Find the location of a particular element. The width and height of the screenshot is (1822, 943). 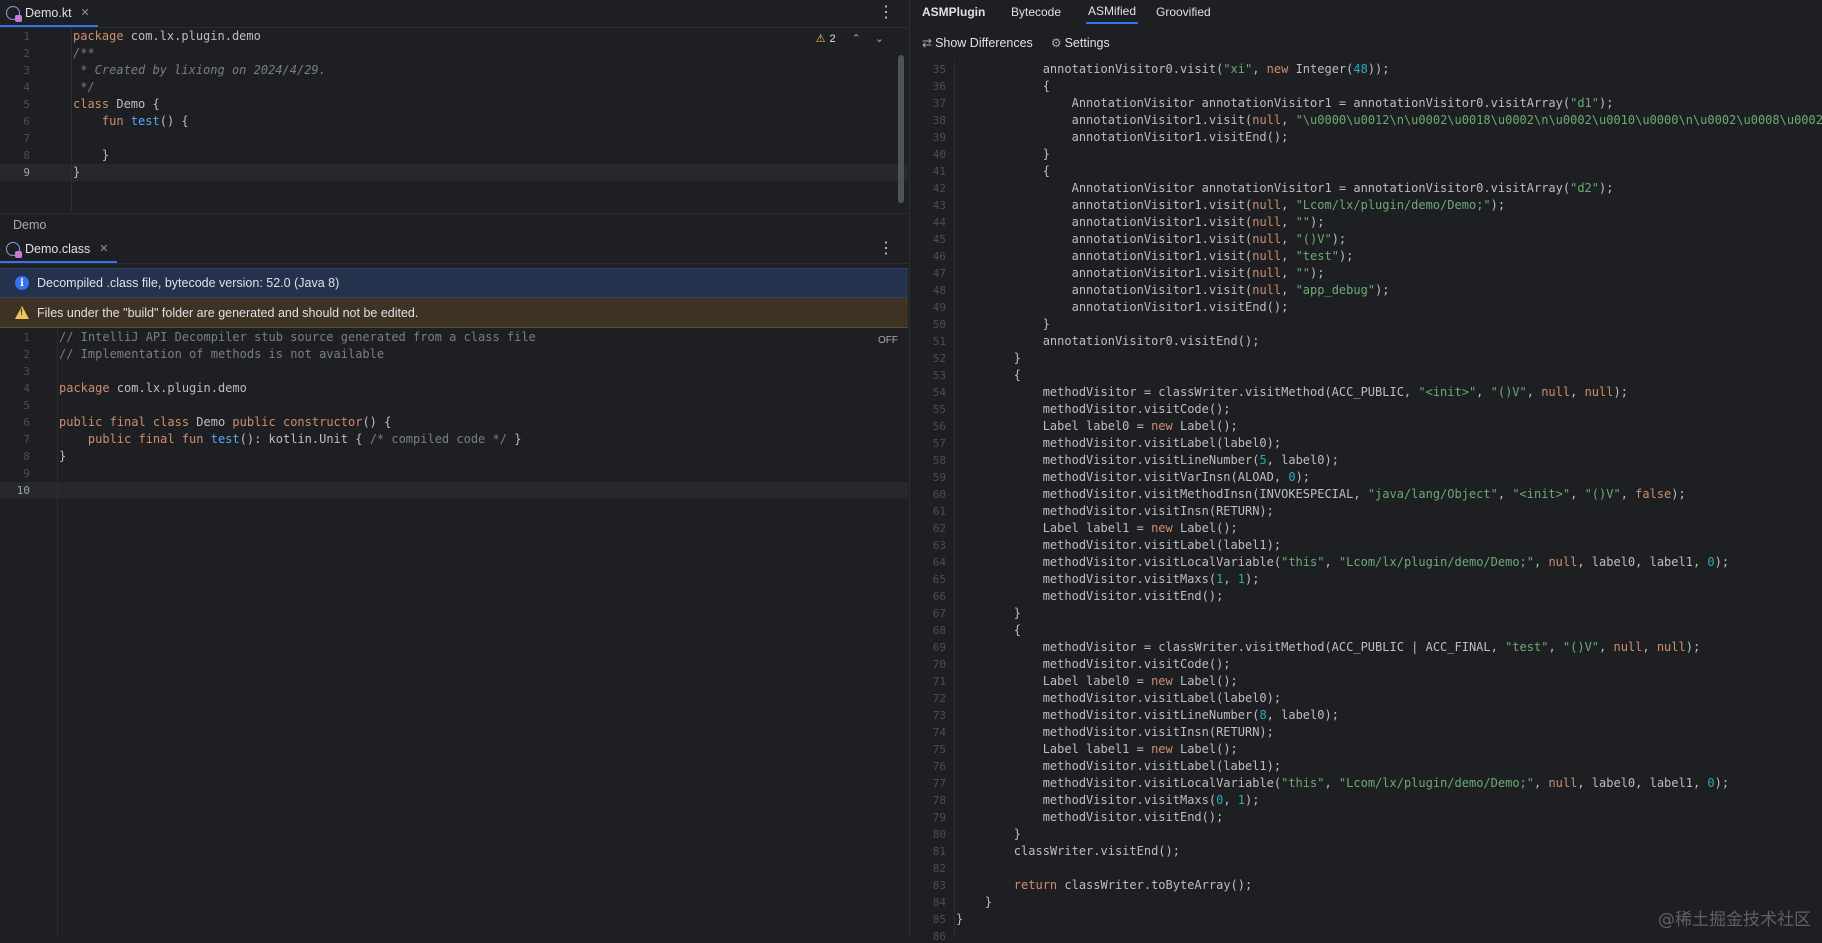

code-line: methodVisitor.visitCode(); is located at coordinates (1093, 409).